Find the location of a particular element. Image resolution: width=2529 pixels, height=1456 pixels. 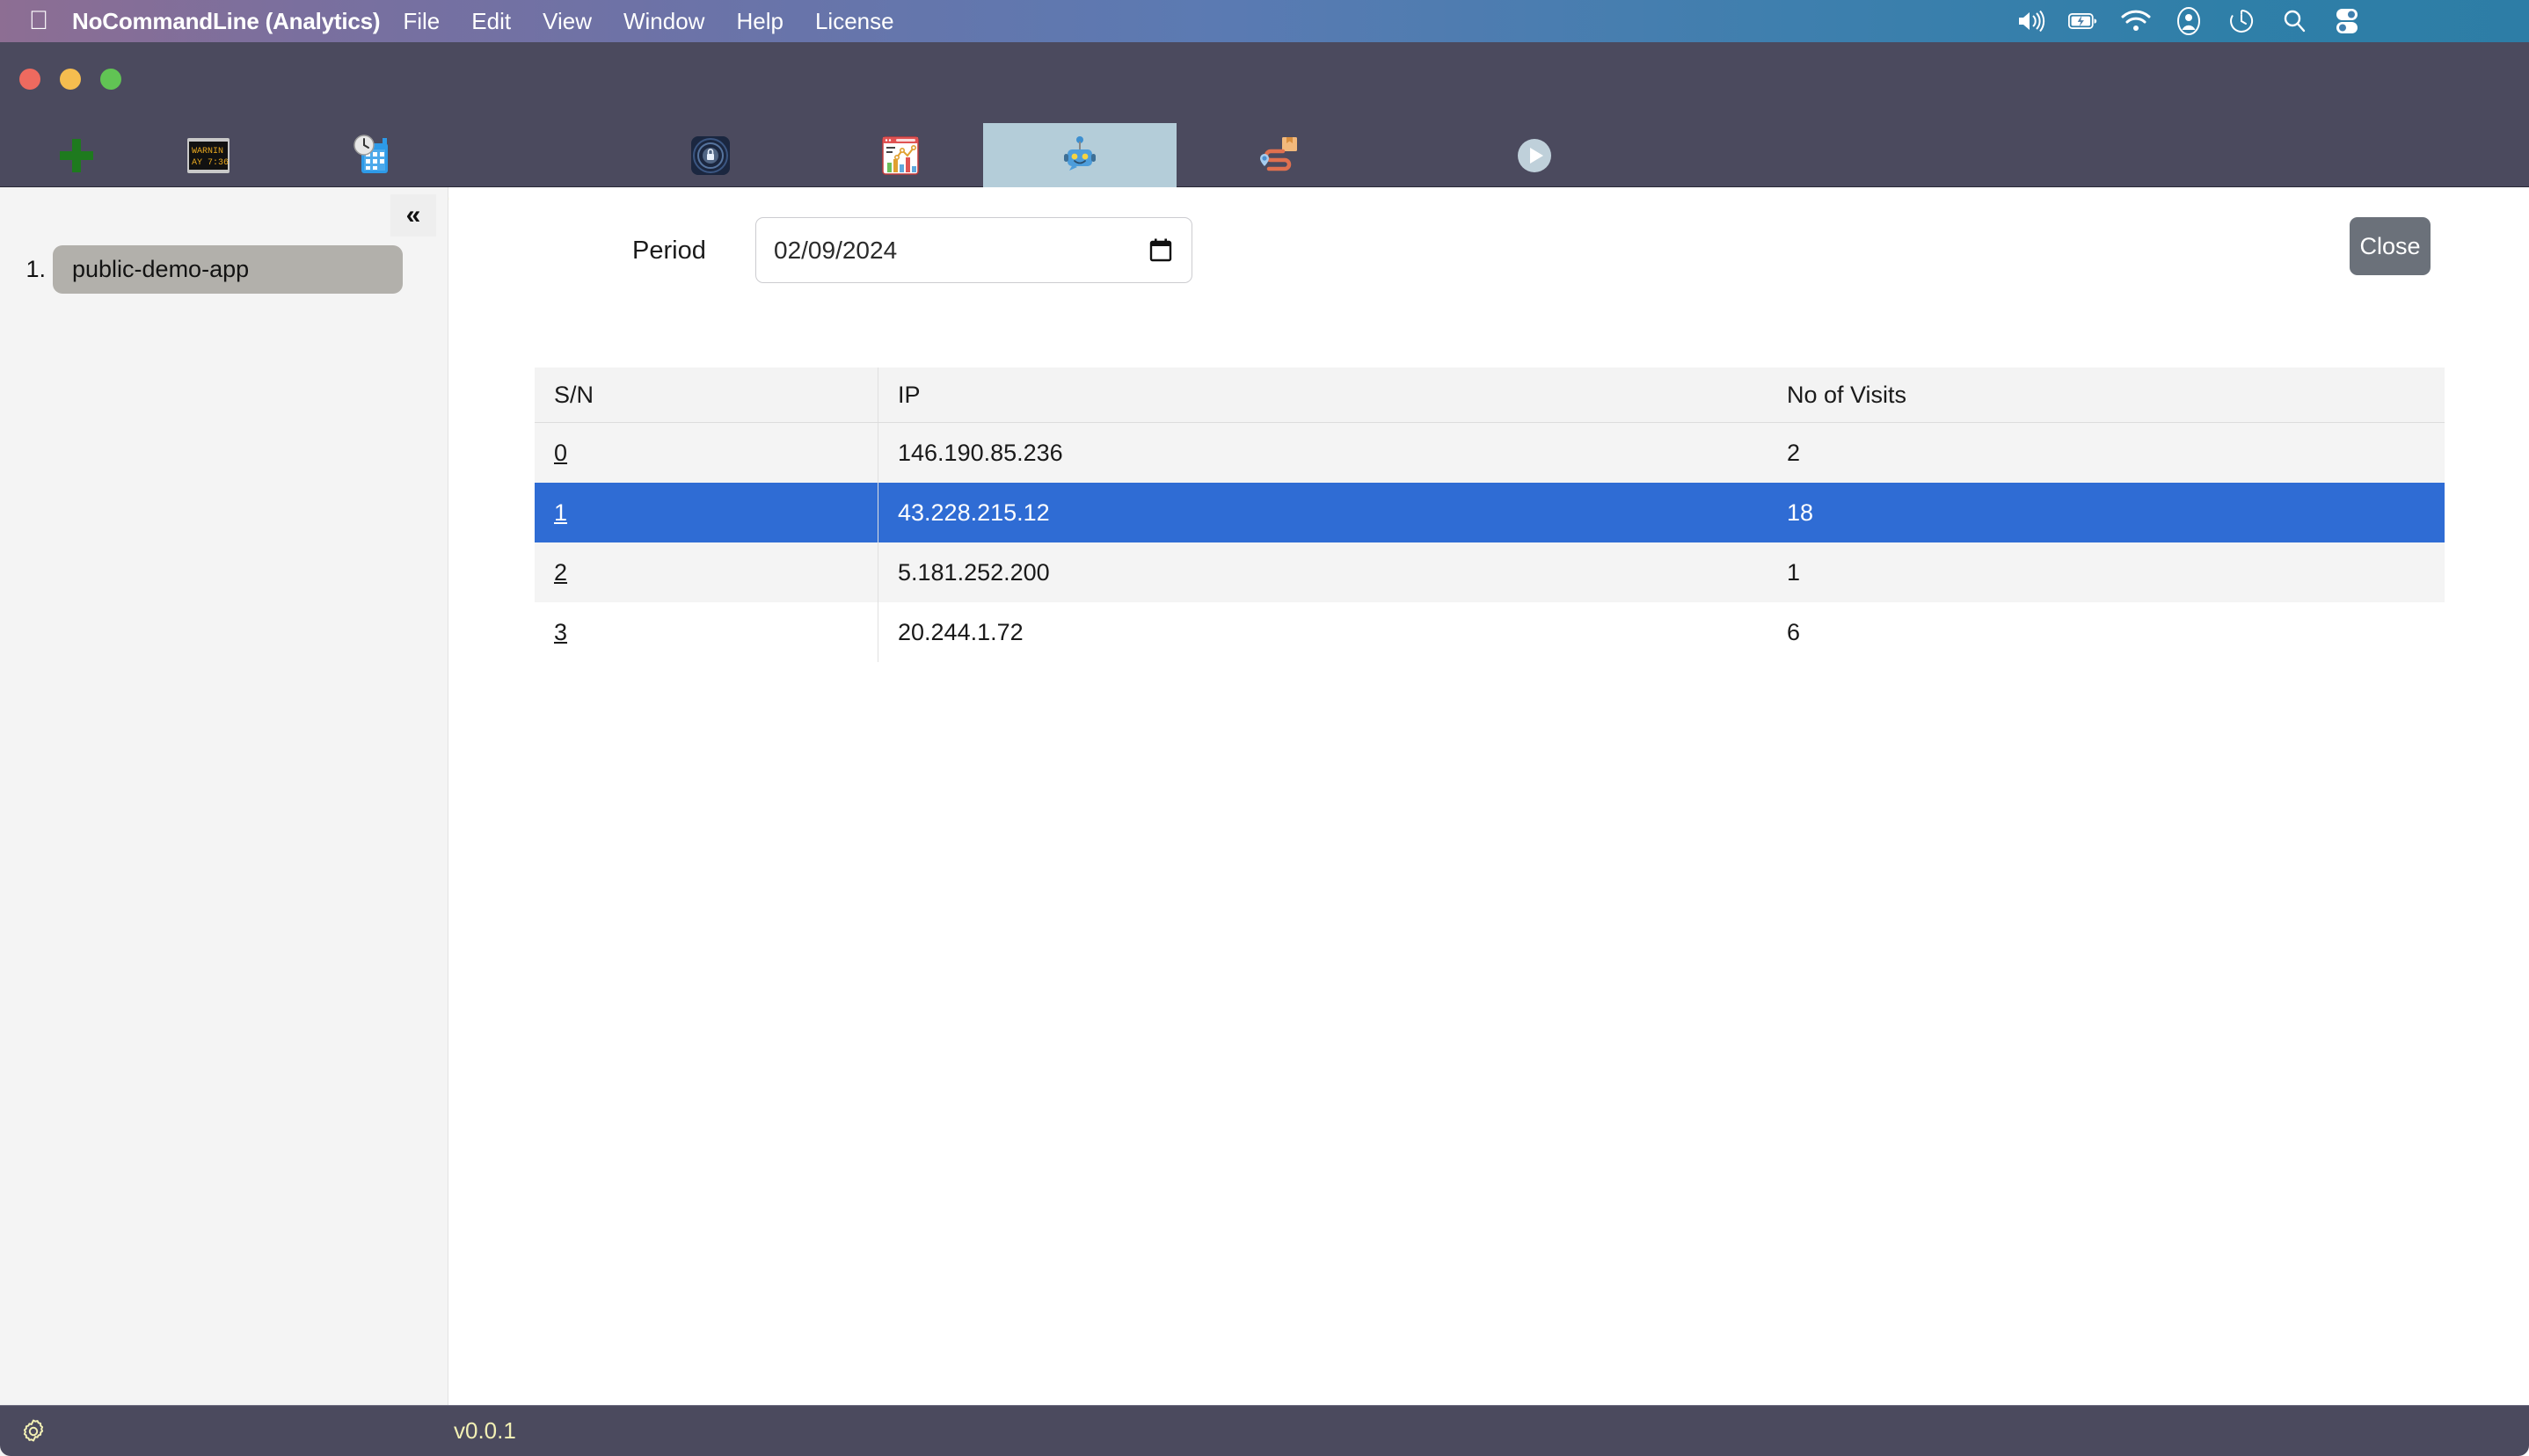

status-bar: v0.0.1 is located at coordinates (1264, 1430).